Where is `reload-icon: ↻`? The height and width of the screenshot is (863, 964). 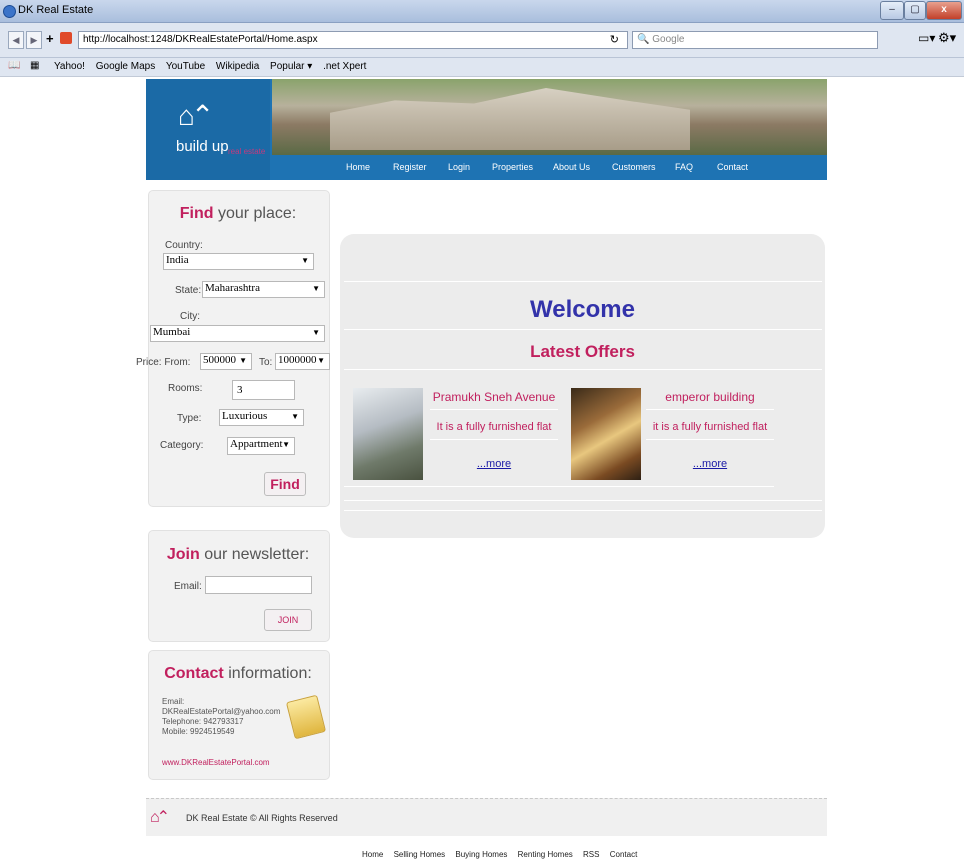
reload-icon: ↻ is located at coordinates (614, 40).